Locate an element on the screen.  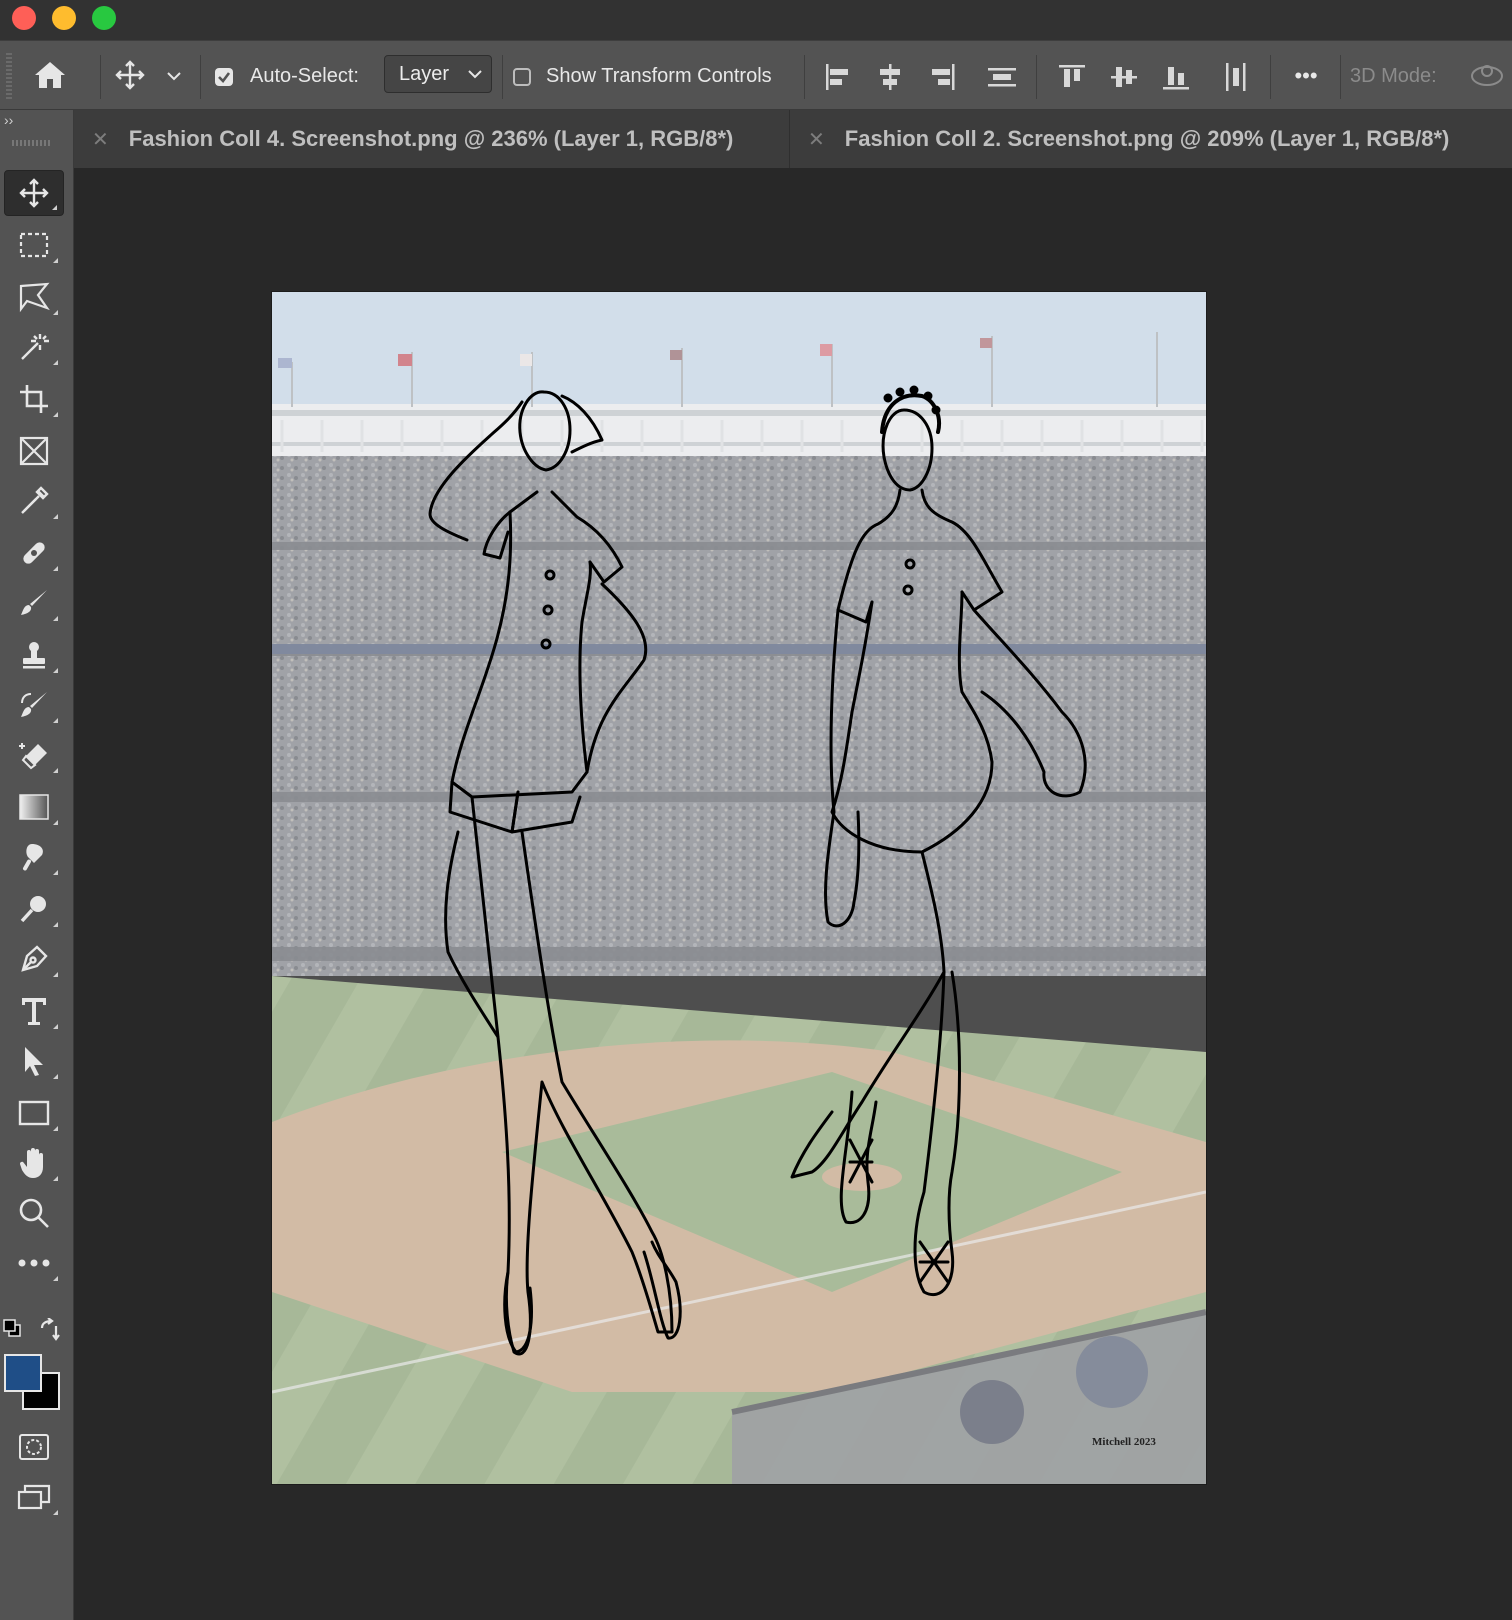
more-icon is located at coordinates (34, 1263).